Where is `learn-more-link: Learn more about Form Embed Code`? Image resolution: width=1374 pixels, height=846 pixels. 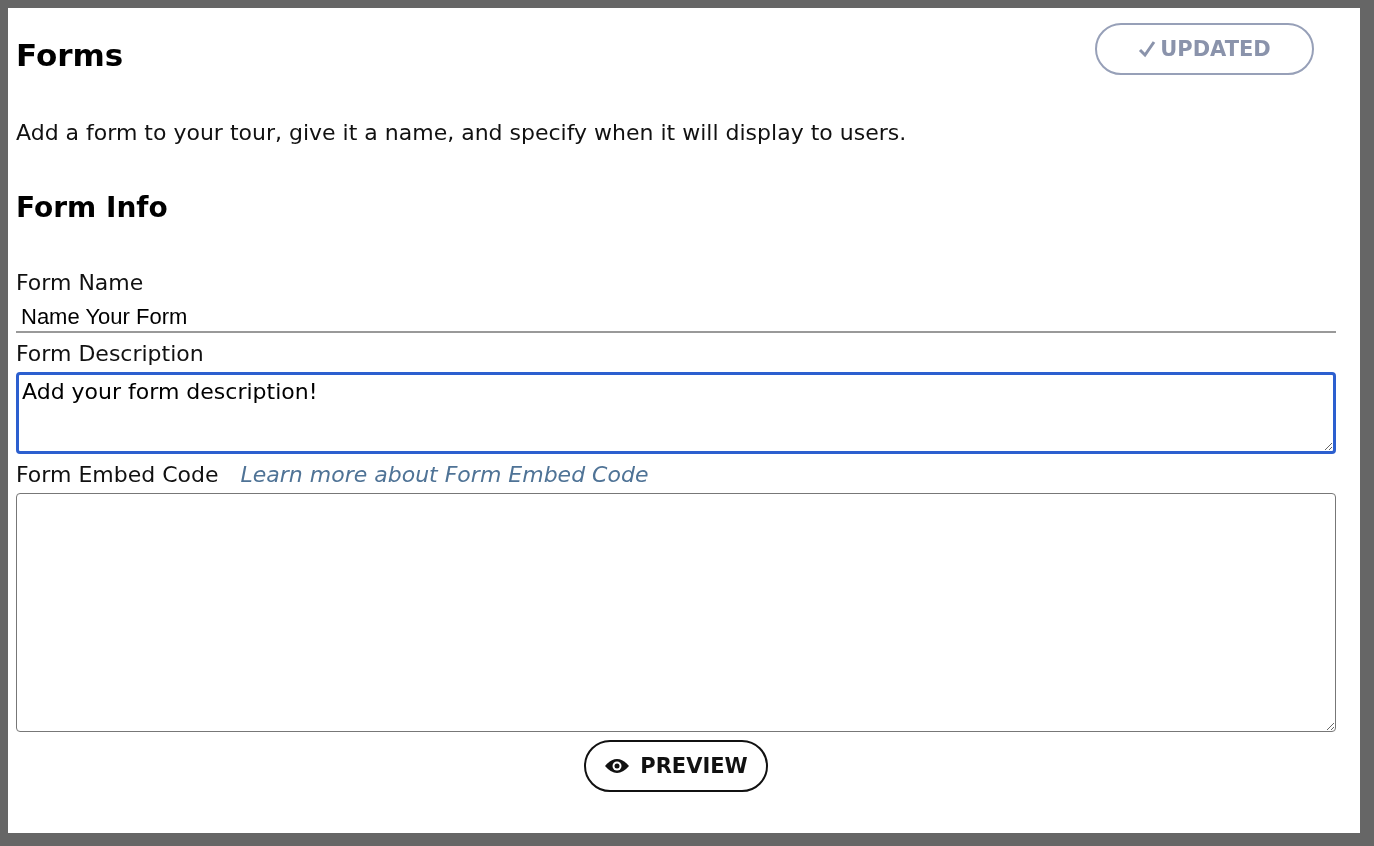
learn-more-link: Learn more about Form Embed Code is located at coordinates (444, 475).